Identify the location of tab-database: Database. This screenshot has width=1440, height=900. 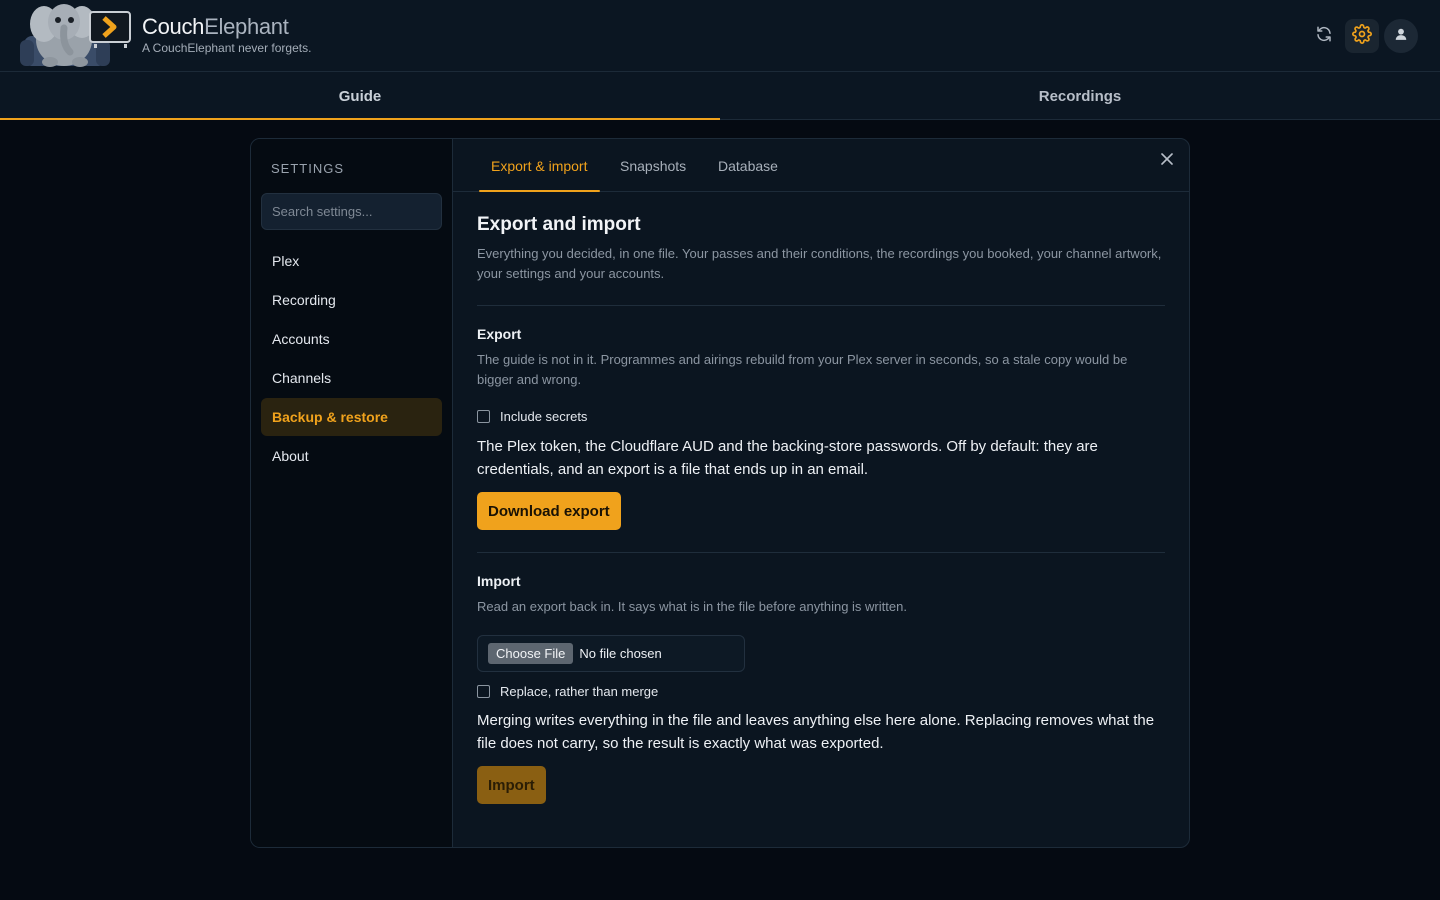
(748, 165).